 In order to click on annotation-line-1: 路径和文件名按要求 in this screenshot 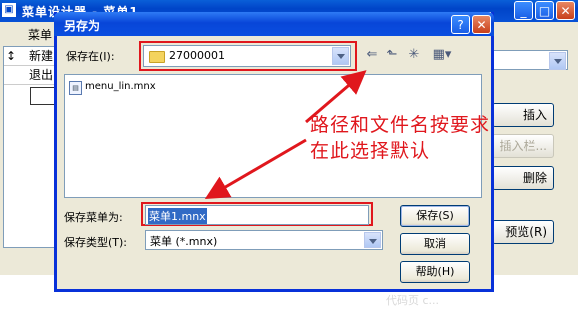, I will do `click(400, 125)`.